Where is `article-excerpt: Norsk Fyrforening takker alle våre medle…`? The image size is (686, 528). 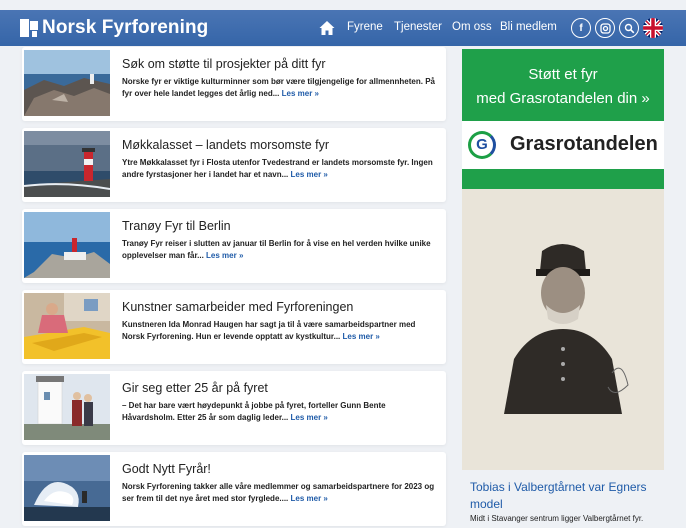
article-excerpt: Norsk Fyrforening takker alle våre medle… is located at coordinates (281, 493).